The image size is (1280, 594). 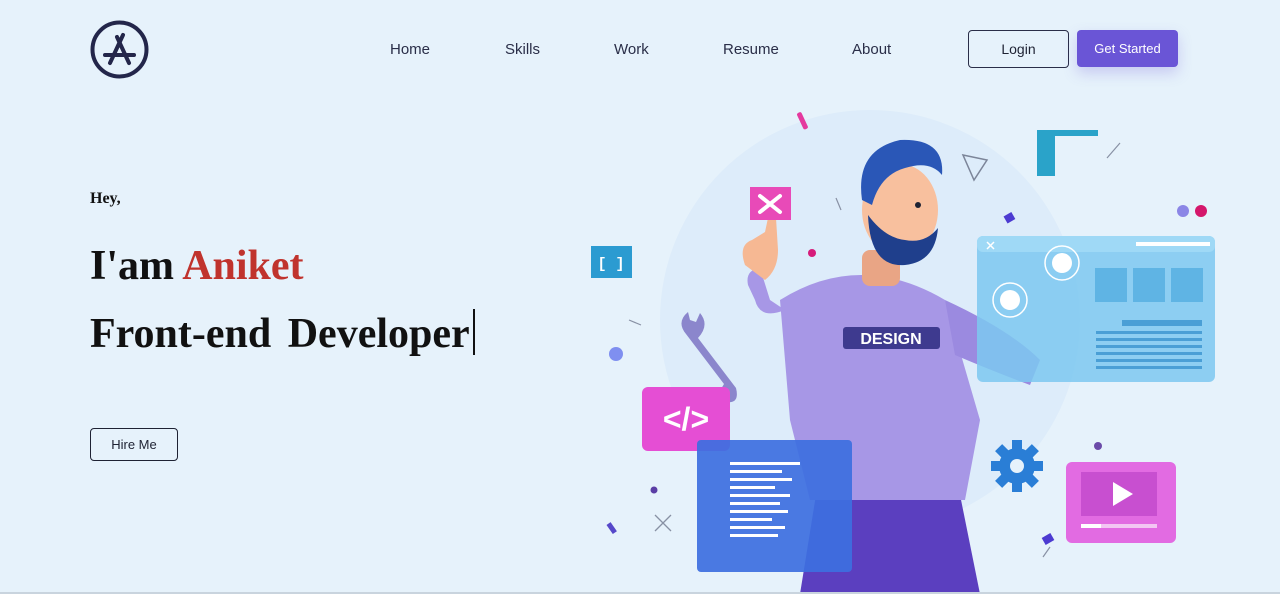 I want to click on hero-role-line: Front-end Developer, so click(x=282, y=333).